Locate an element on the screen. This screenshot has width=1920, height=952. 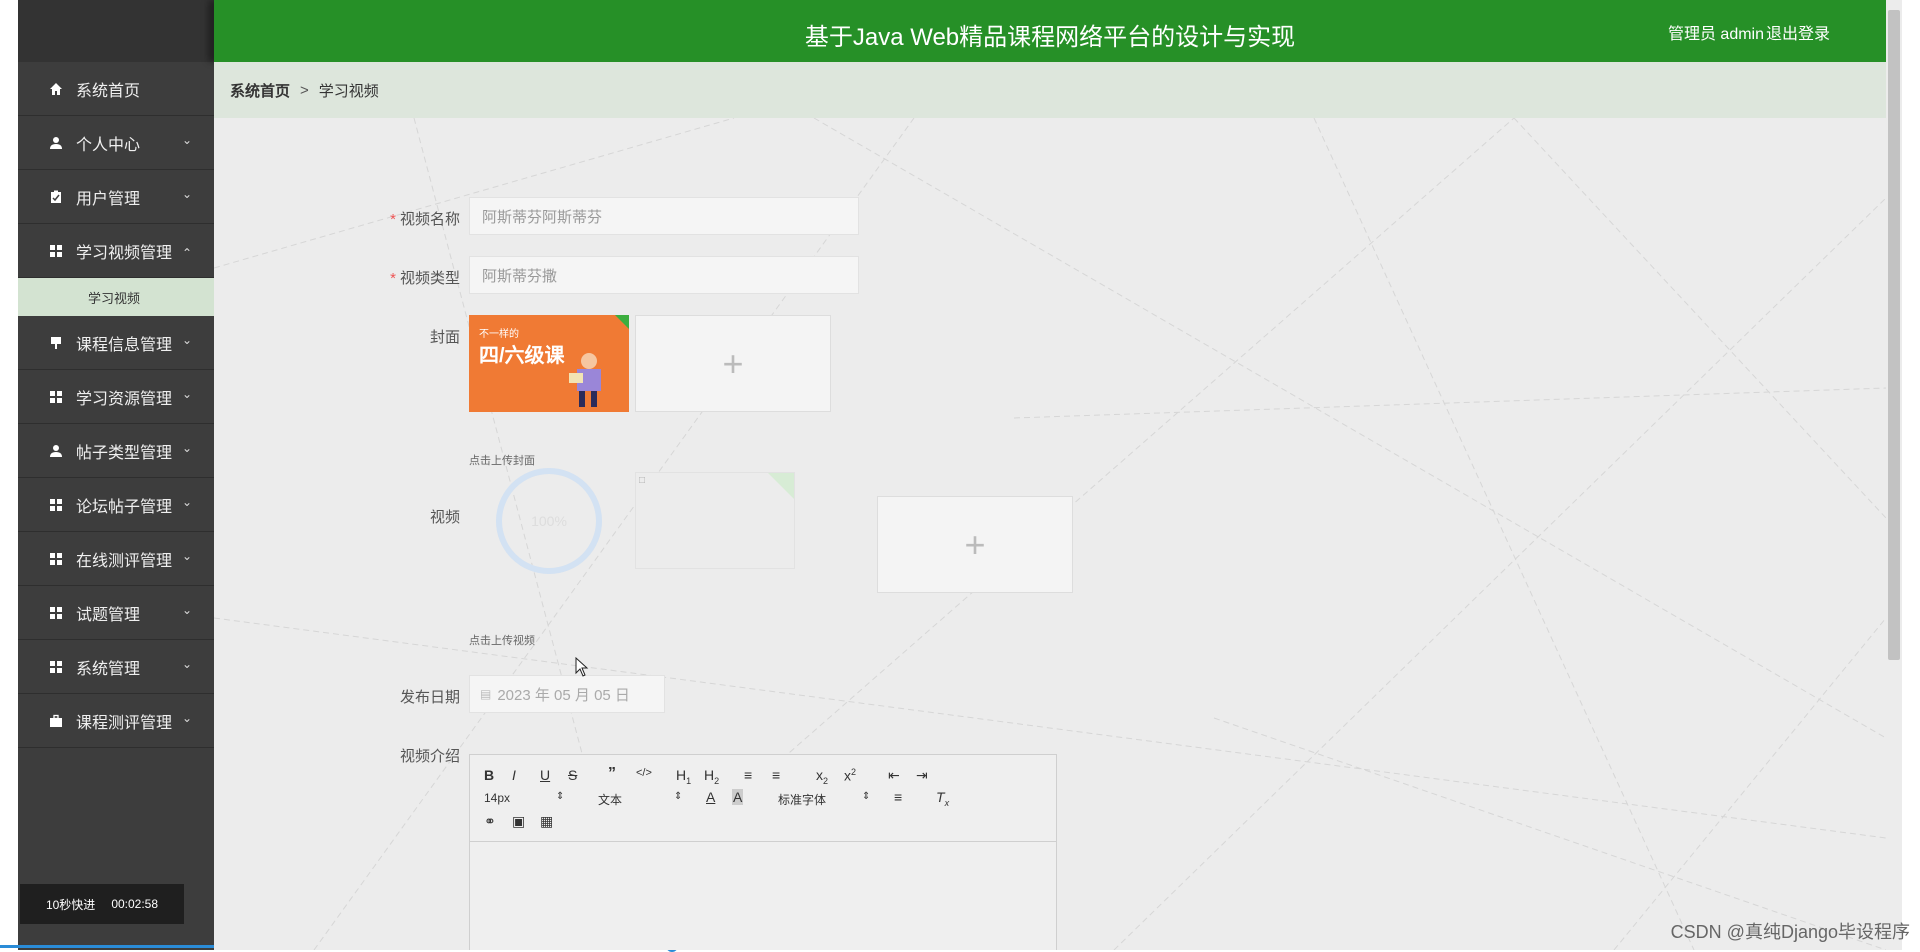
background-color-icon: A is located at coordinates (738, 797).